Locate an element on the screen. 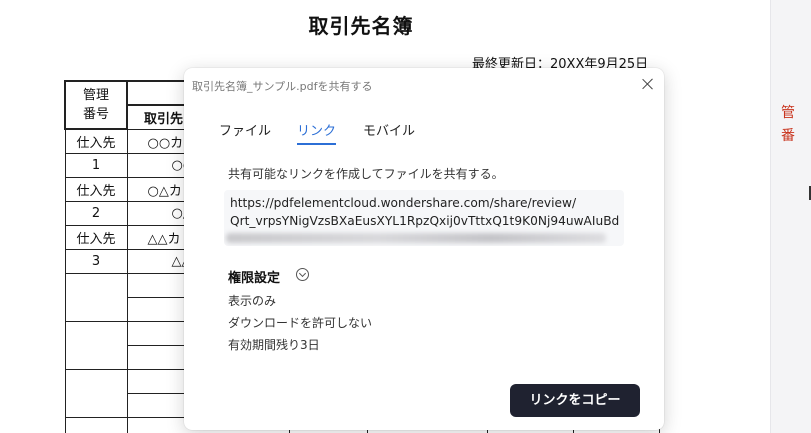 The height and width of the screenshot is (433, 811). header-id-line1: 管理 is located at coordinates (95, 95).